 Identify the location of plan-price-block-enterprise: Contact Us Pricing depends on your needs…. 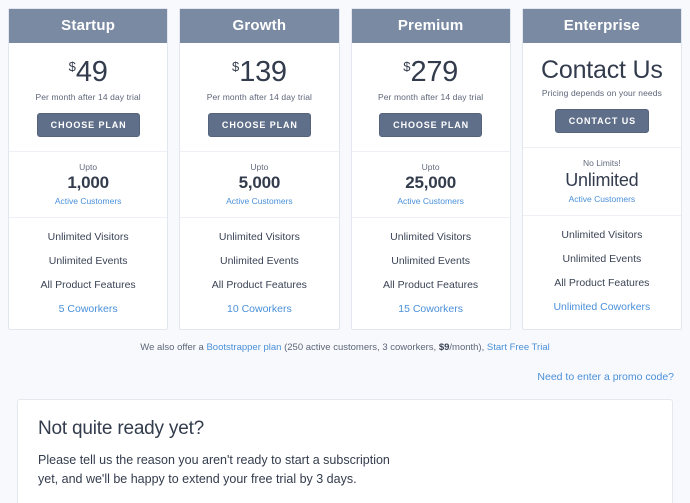
(601, 96).